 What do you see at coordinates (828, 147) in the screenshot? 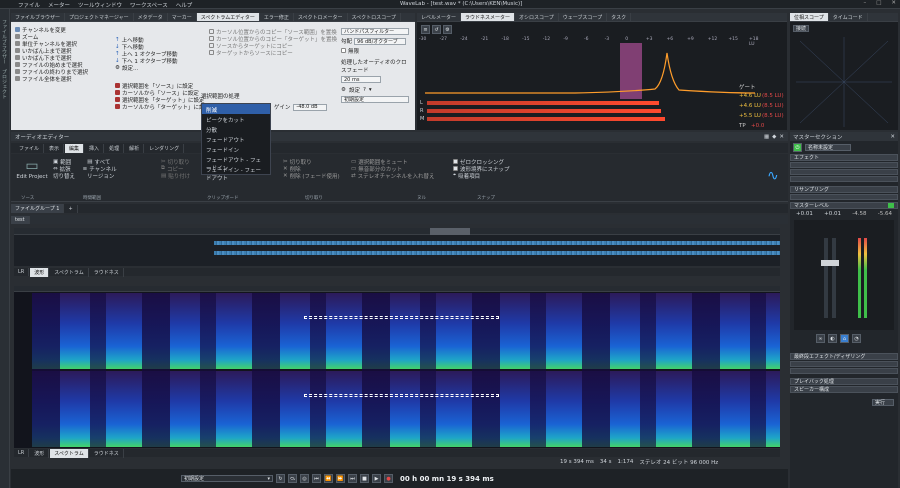
I see `master-preset-button: 名称未設定` at bounding box center [828, 147].